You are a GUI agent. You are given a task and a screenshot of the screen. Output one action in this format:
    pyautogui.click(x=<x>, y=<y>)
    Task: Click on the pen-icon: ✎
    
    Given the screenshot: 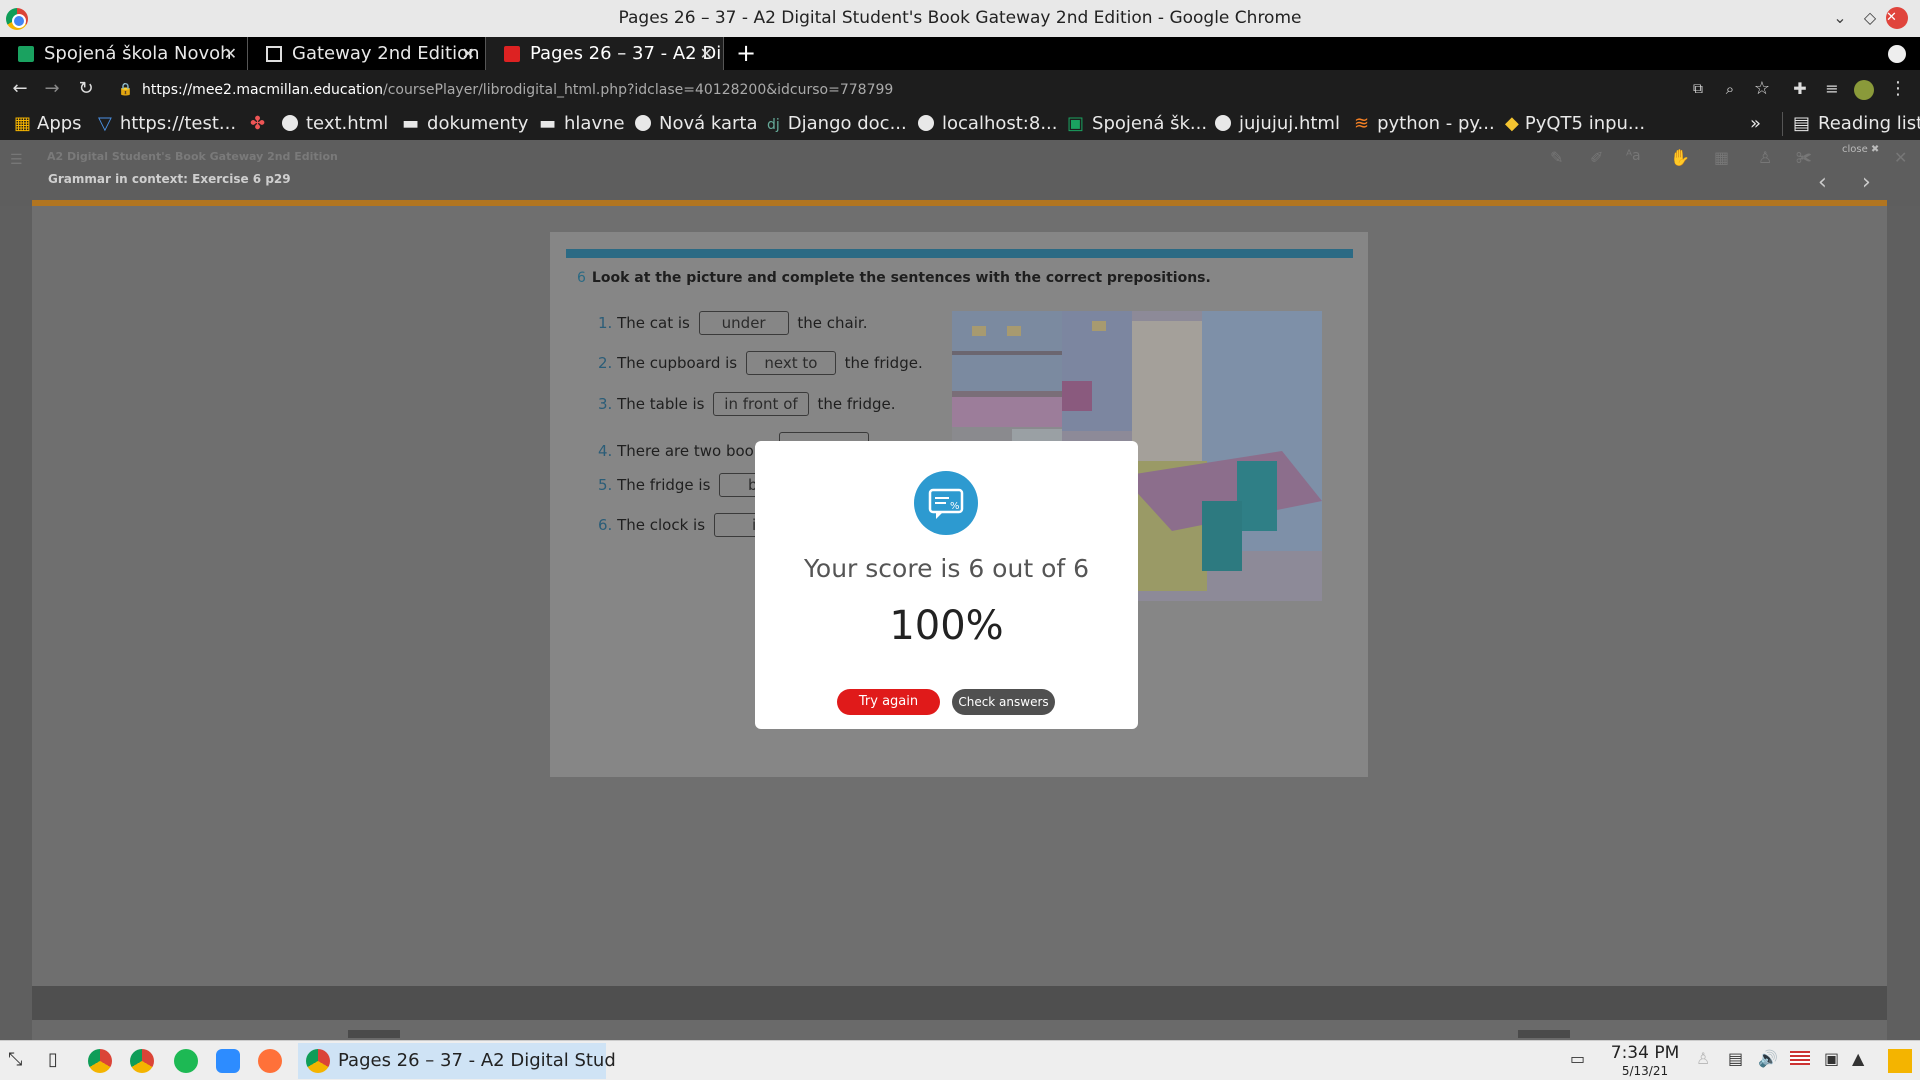 What is the action you would take?
    pyautogui.click(x=1556, y=157)
    